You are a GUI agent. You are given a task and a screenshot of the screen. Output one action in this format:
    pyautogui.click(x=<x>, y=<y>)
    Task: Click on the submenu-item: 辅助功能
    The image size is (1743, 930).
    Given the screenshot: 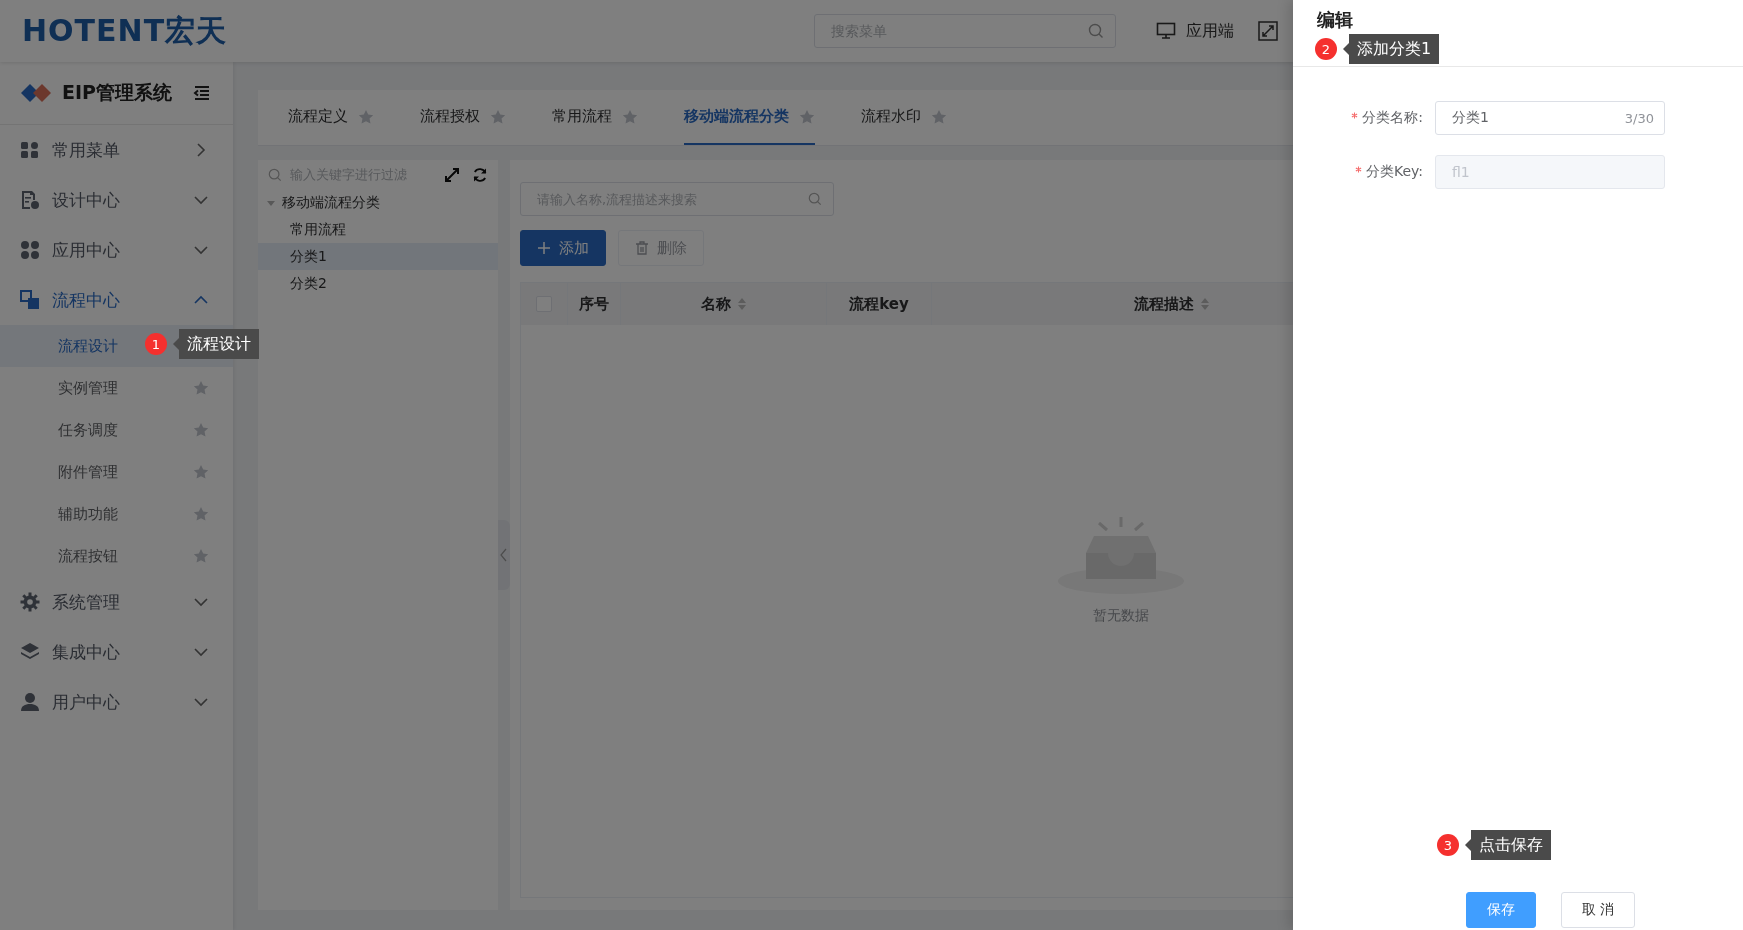 What is the action you would take?
    pyautogui.click(x=116, y=514)
    